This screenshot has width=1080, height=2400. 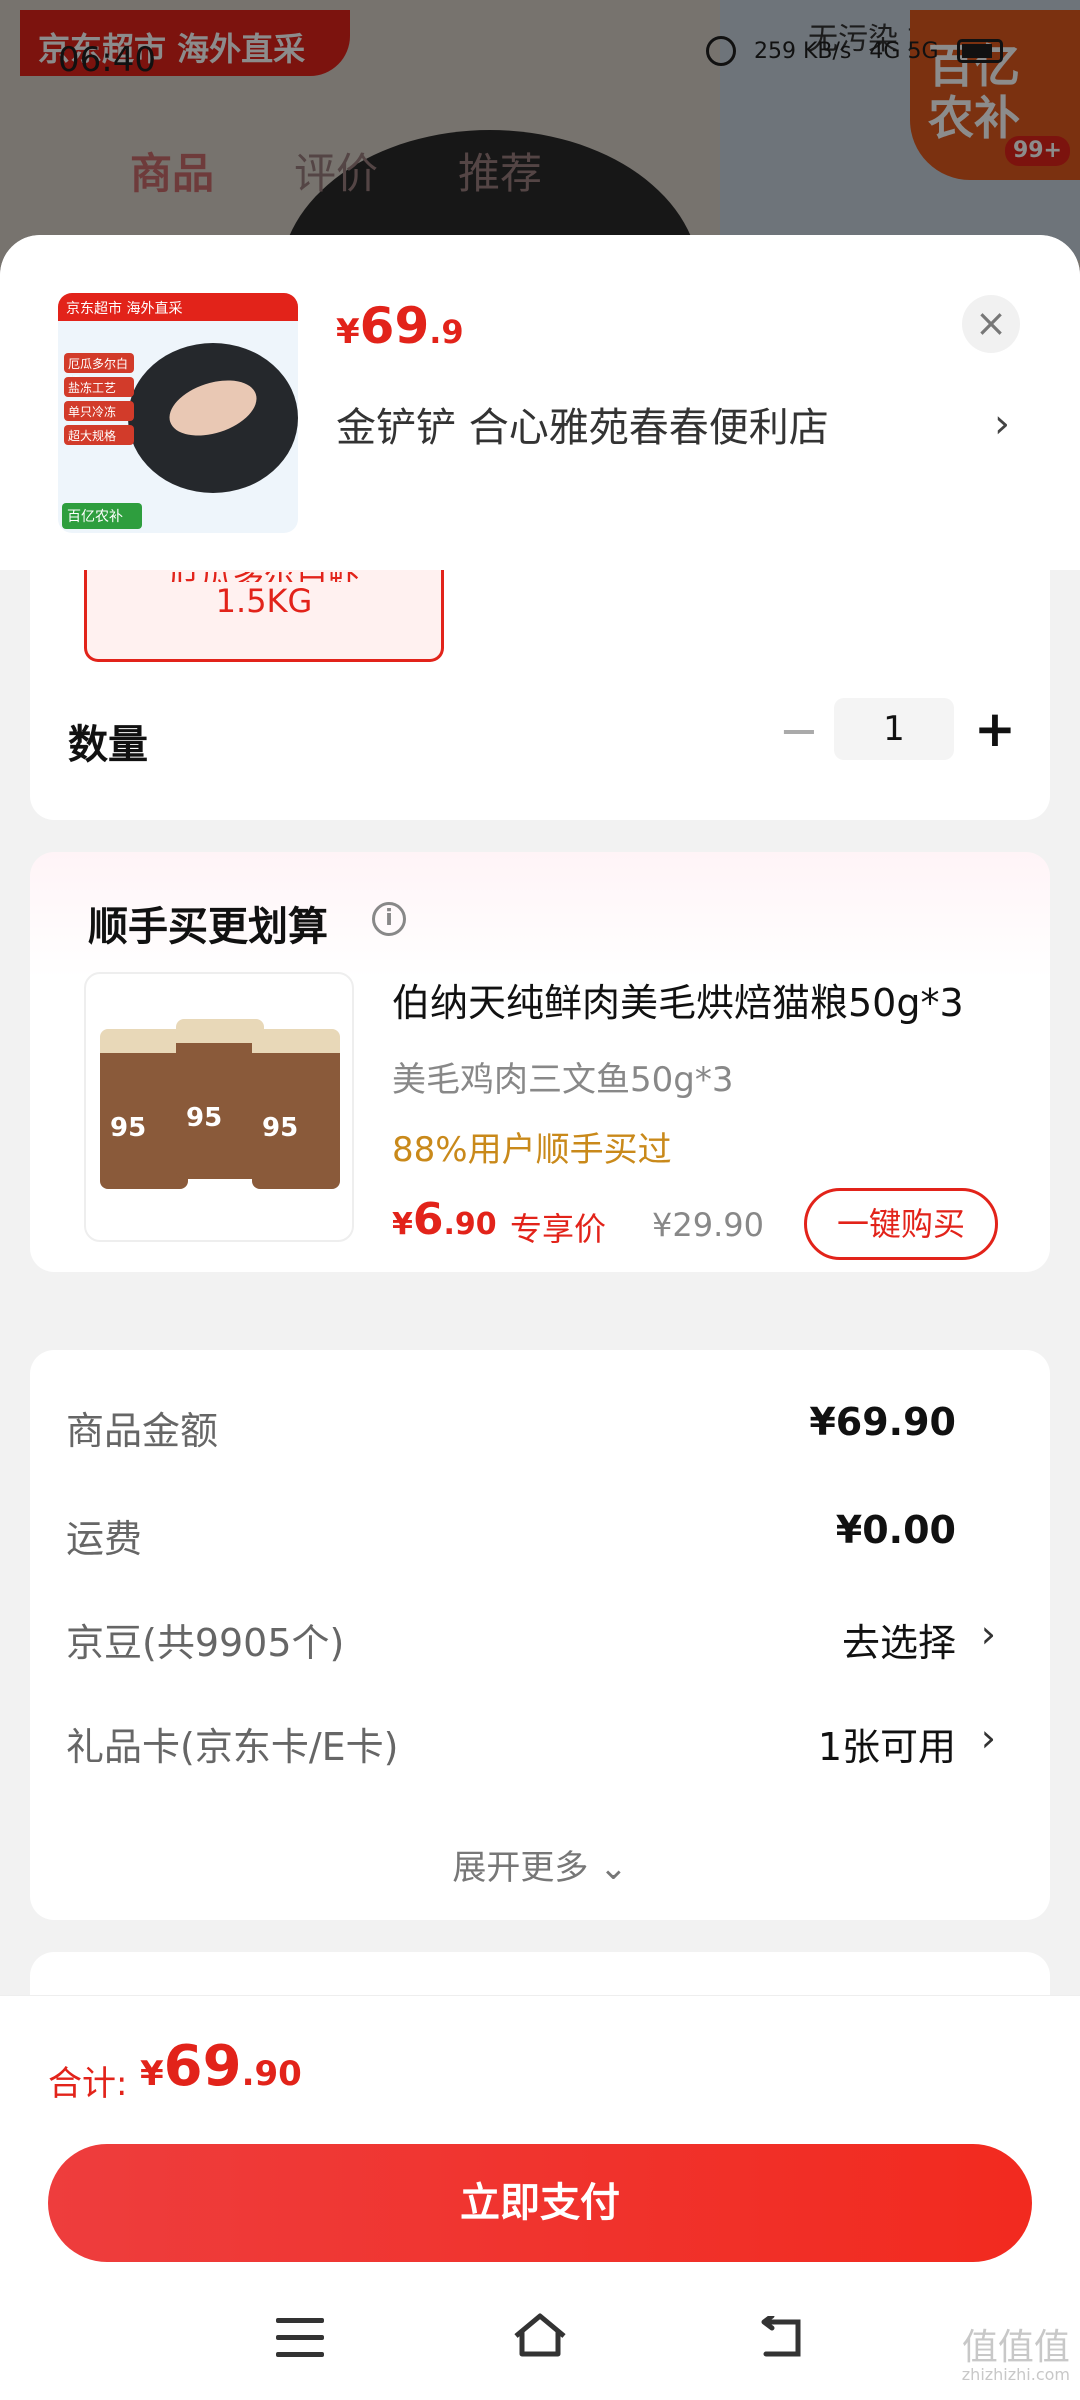 What do you see at coordinates (178, 413) in the screenshot?
I see `product-thumbnail: 京东超市 海外直采 厄瓜多尔白虾 盐冻工艺 单只冷冻 超大规格 百亿农补` at bounding box center [178, 413].